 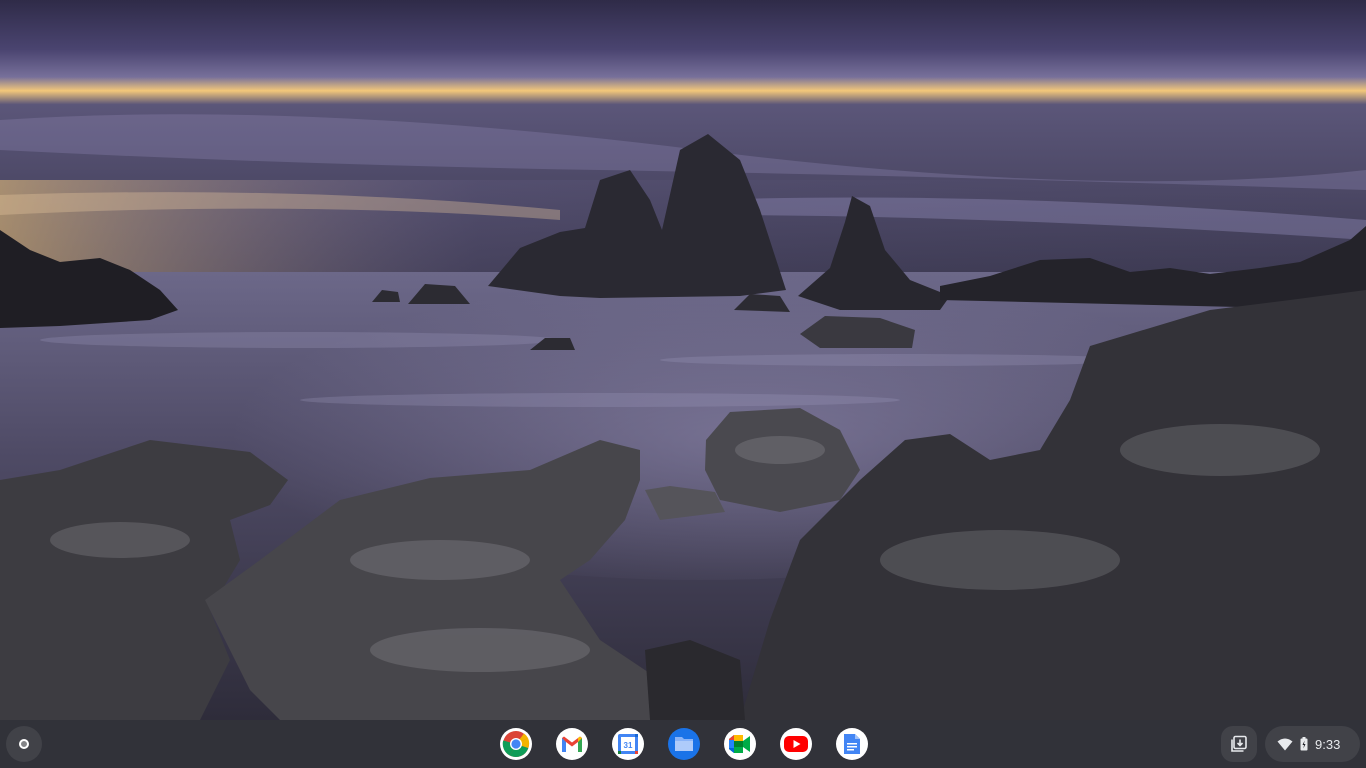 I want to click on meet-icon, so click(x=739, y=744).